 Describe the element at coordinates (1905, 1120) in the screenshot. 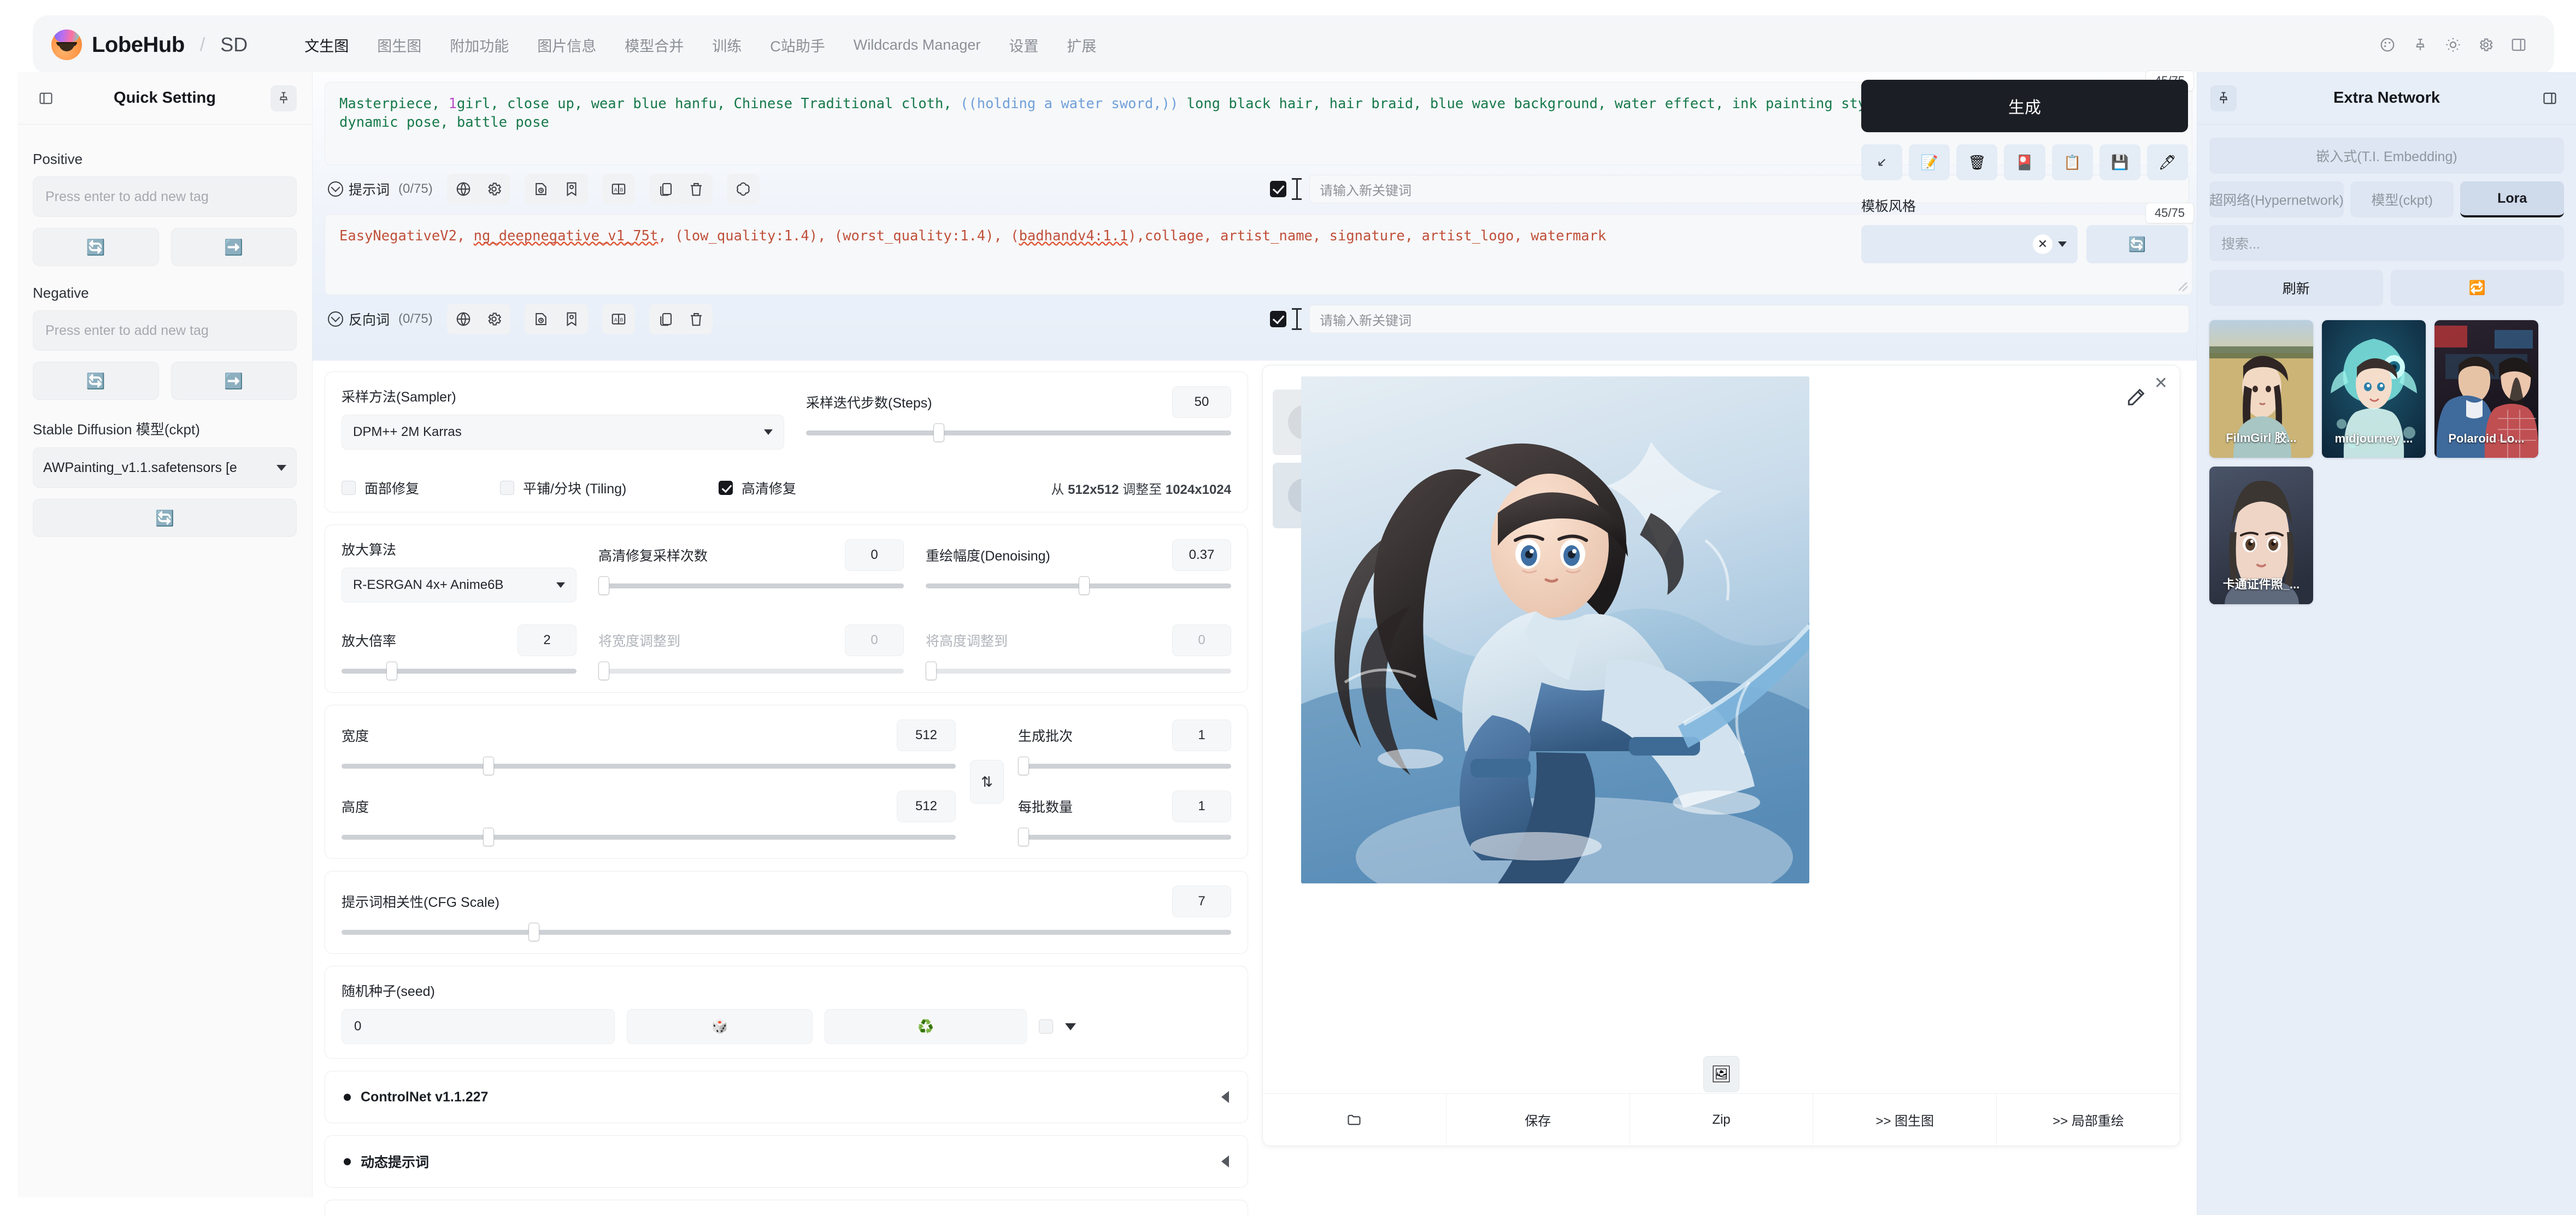

I see `send-img2img-button: >> 图生图` at that location.